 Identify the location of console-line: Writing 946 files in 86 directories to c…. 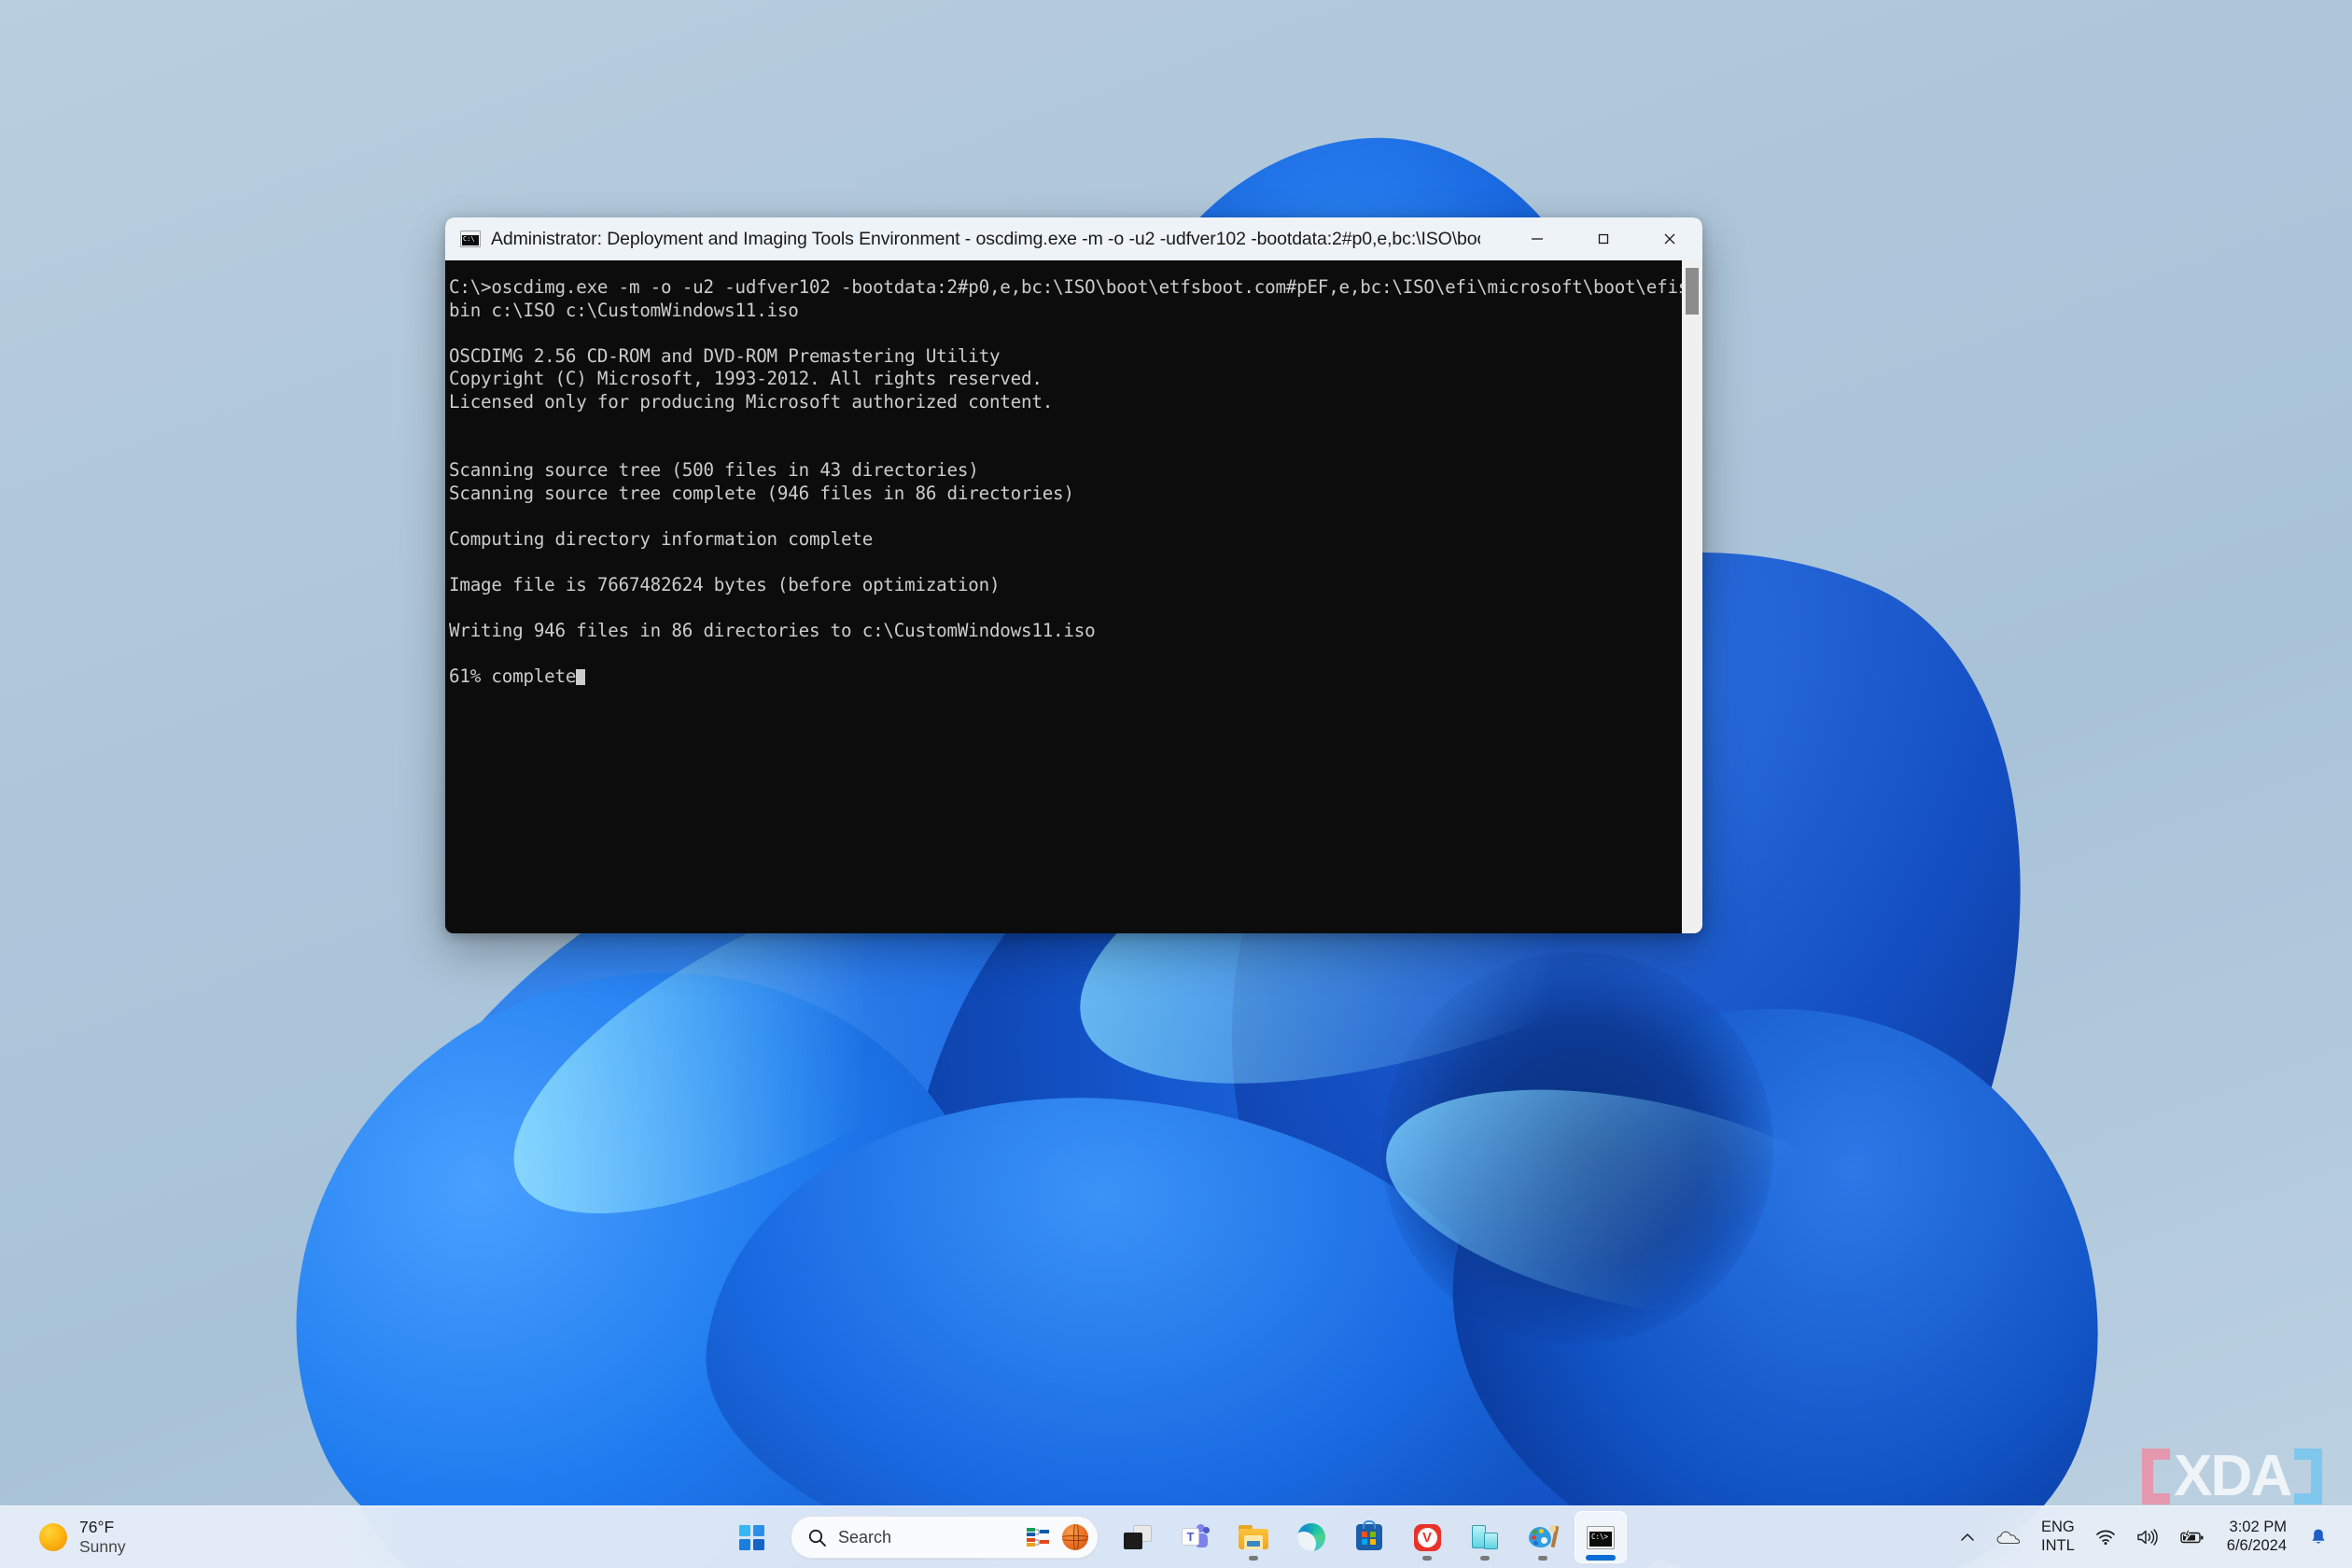
(772, 630).